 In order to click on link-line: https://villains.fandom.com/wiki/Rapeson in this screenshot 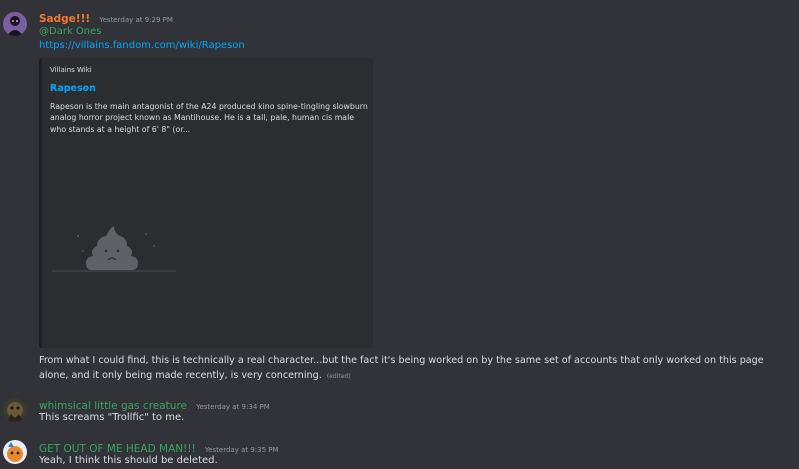, I will do `click(142, 46)`.